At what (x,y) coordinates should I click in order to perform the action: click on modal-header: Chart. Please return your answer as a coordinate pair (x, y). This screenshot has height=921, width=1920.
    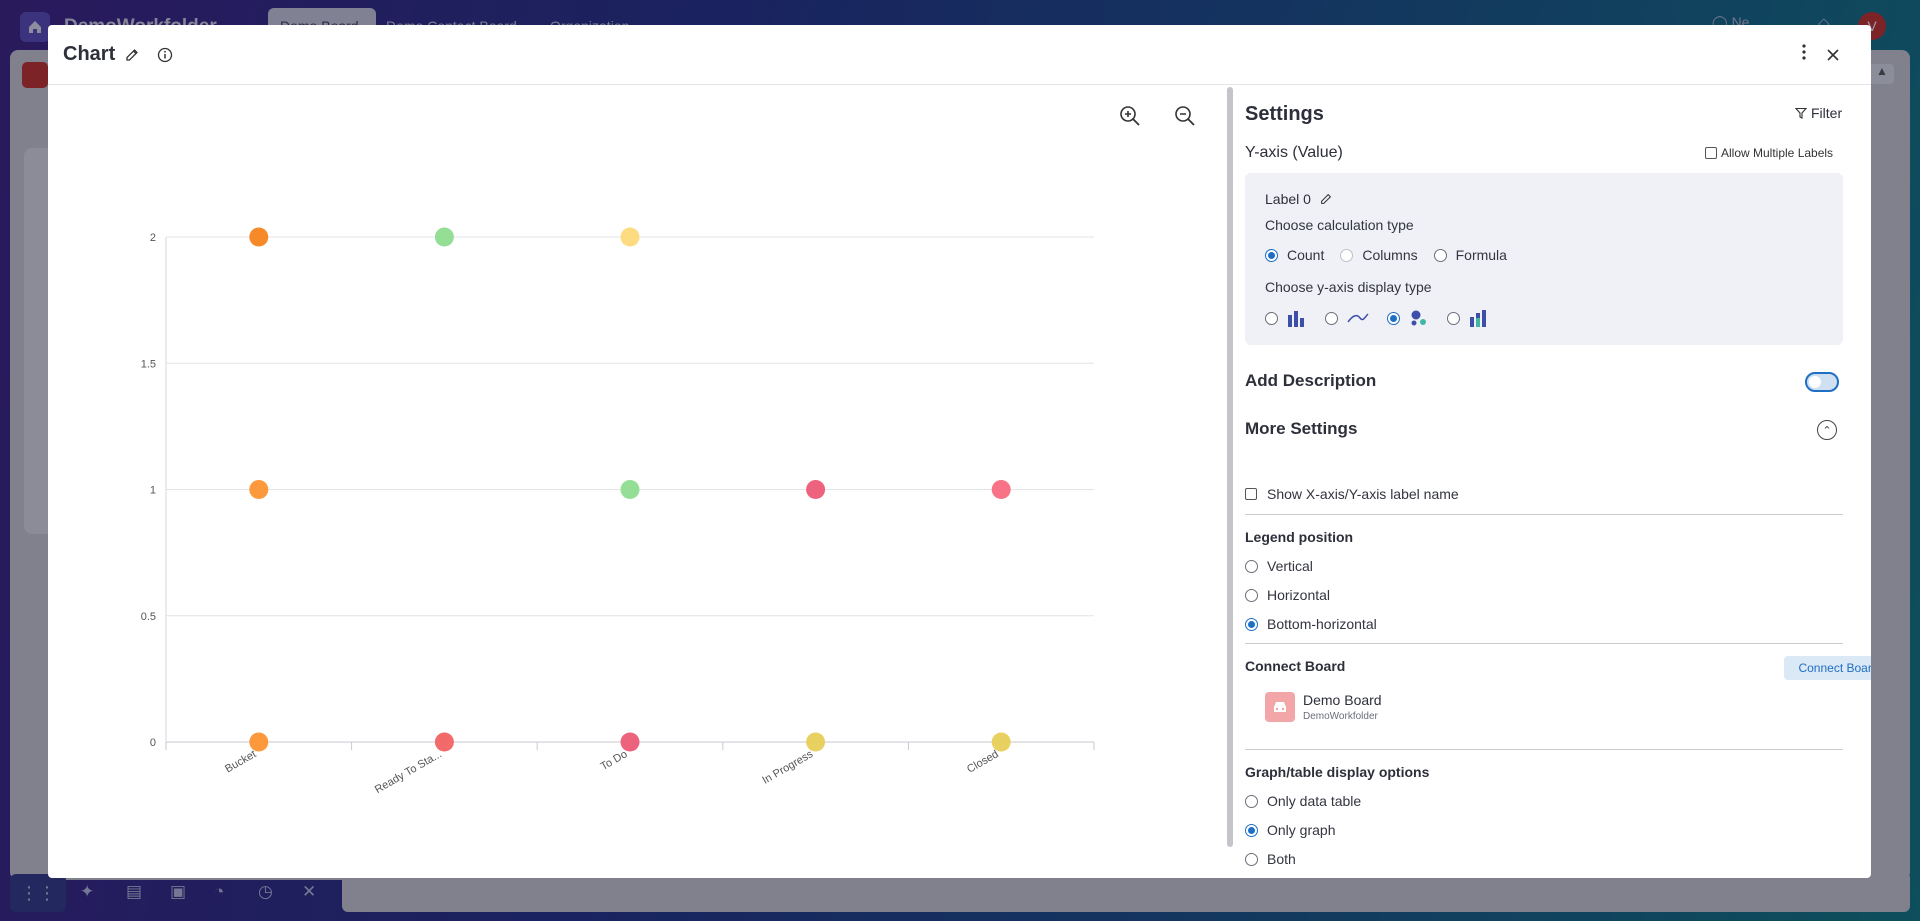
    Looking at the image, I should click on (959, 55).